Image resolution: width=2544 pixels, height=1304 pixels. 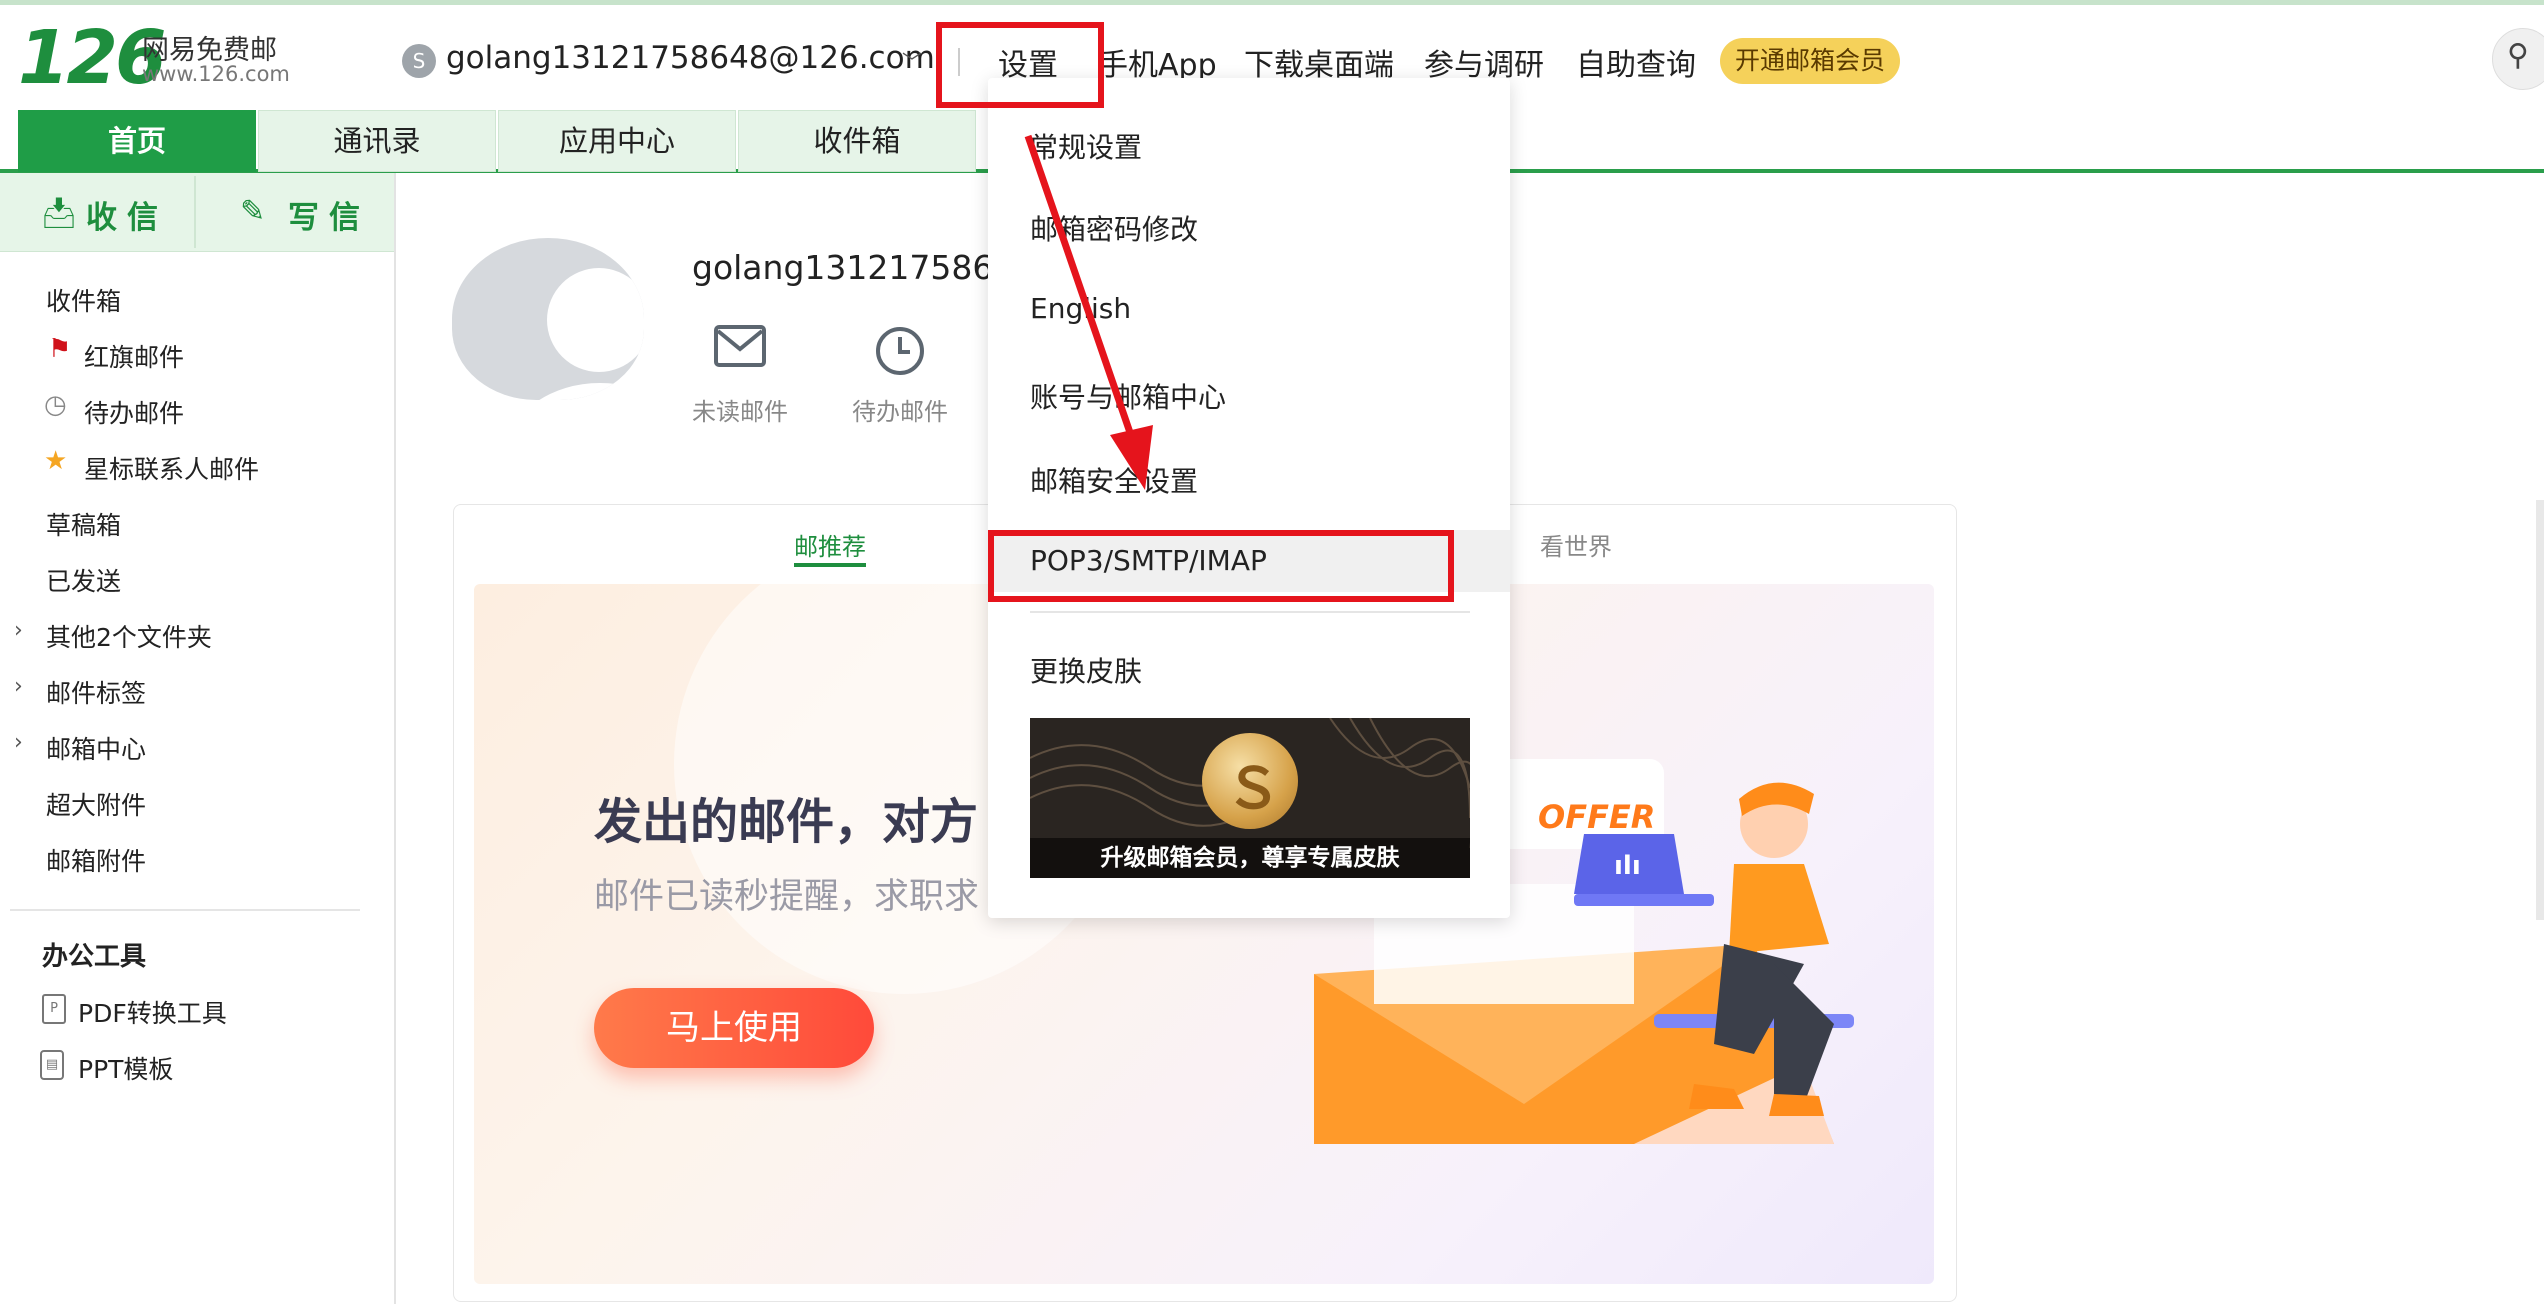 What do you see at coordinates (83, 580) in the screenshot?
I see `sidebar-item-sent: 已发送` at bounding box center [83, 580].